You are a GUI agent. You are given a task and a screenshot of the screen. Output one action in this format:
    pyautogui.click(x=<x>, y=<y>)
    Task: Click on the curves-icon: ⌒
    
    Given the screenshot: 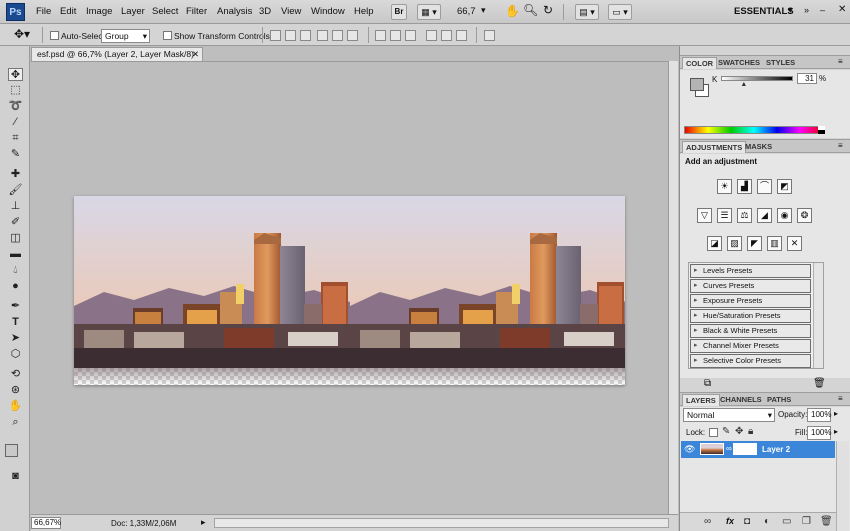 What is the action you would take?
    pyautogui.click(x=764, y=186)
    